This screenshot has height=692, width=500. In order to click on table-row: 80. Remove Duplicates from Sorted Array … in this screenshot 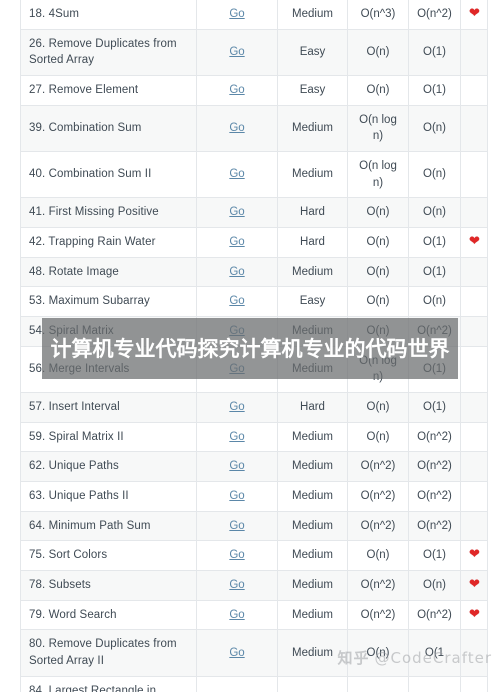, I will do `click(254, 653)`.